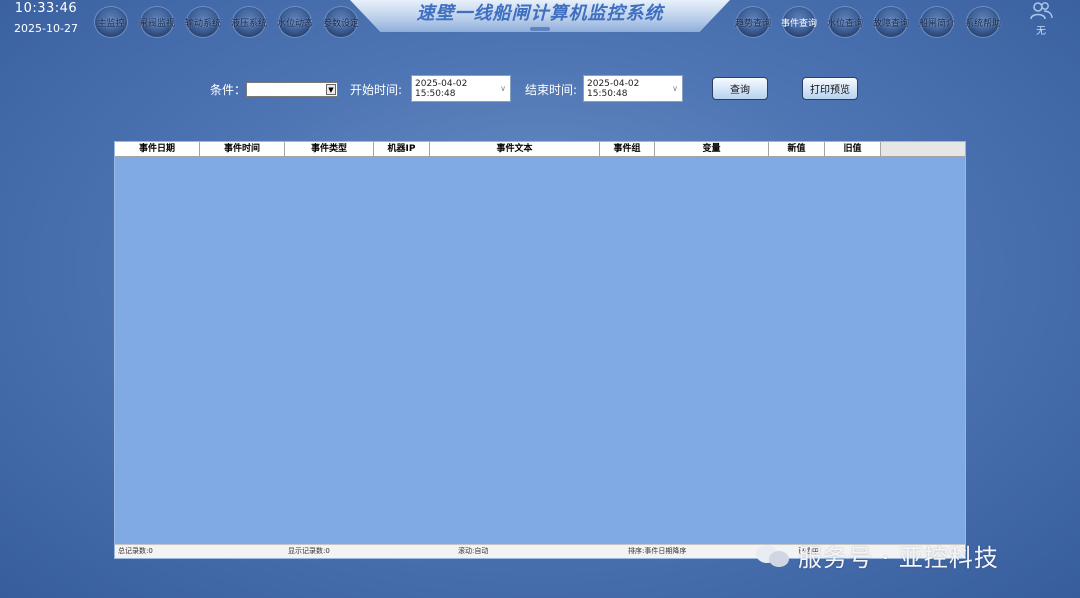 This screenshot has width=1080, height=598. Describe the element at coordinates (740, 88) in the screenshot. I see `query-button: 查询` at that location.